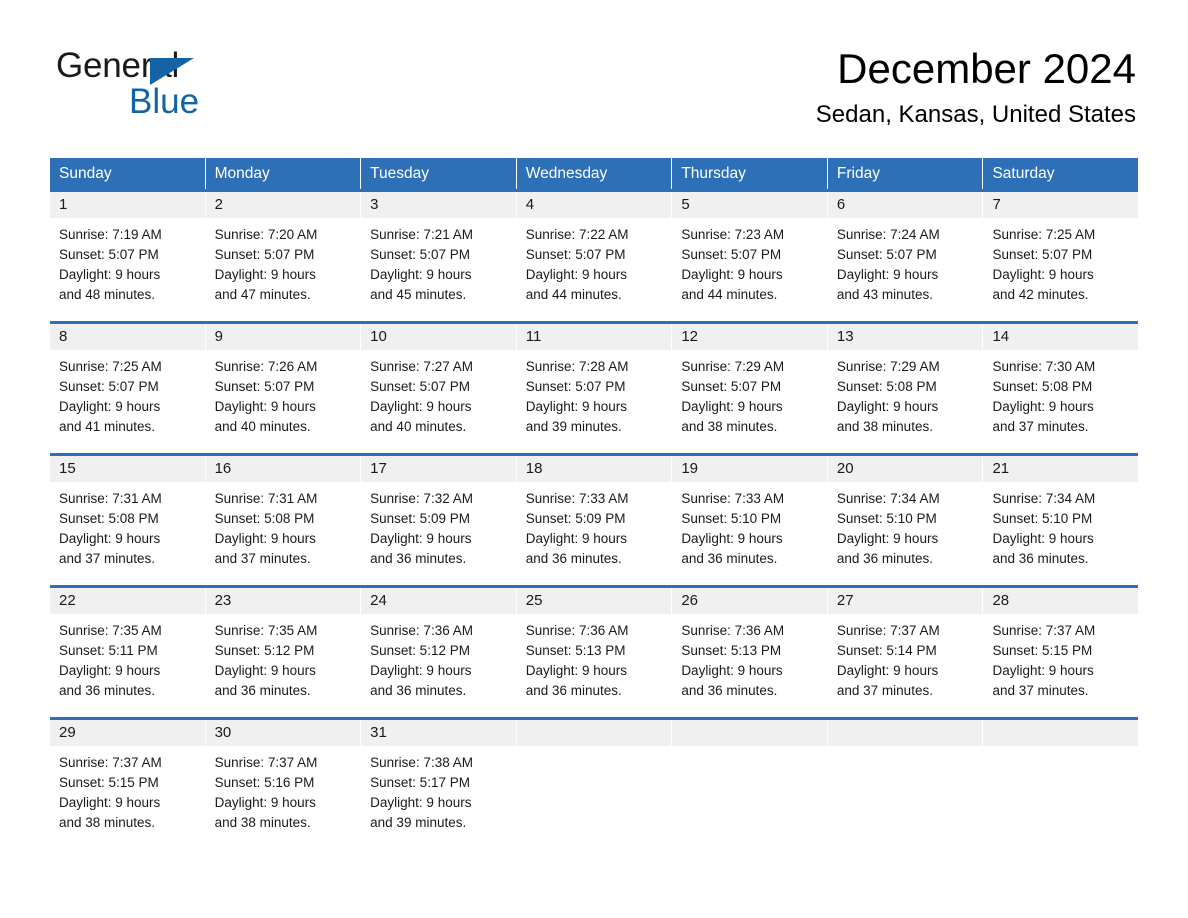  What do you see at coordinates (731, 650) in the screenshot?
I see `day-detail-line: Sunset: 5:13 PM` at bounding box center [731, 650].